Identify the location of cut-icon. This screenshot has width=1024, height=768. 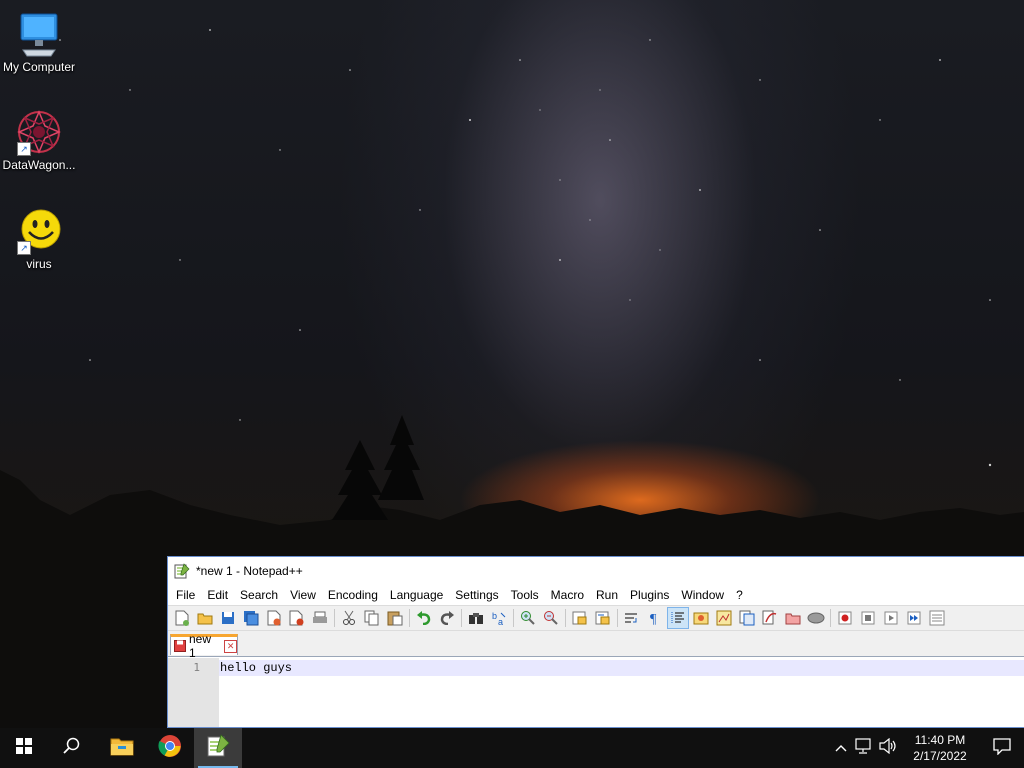
(349, 618).